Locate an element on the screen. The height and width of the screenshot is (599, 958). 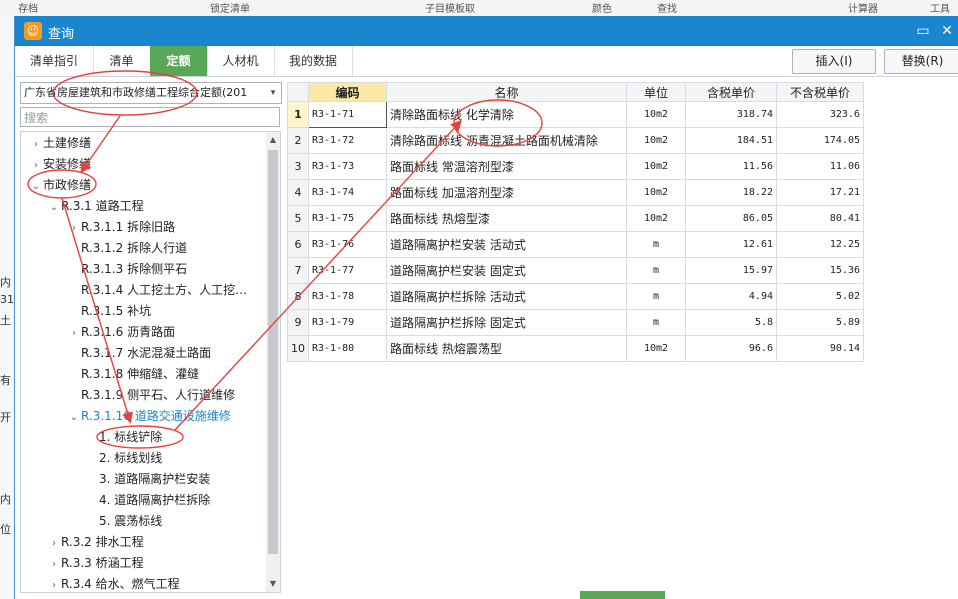
dialog-titlebar: ☺ 查询 ▭ ✕ is located at coordinates (486, 31).